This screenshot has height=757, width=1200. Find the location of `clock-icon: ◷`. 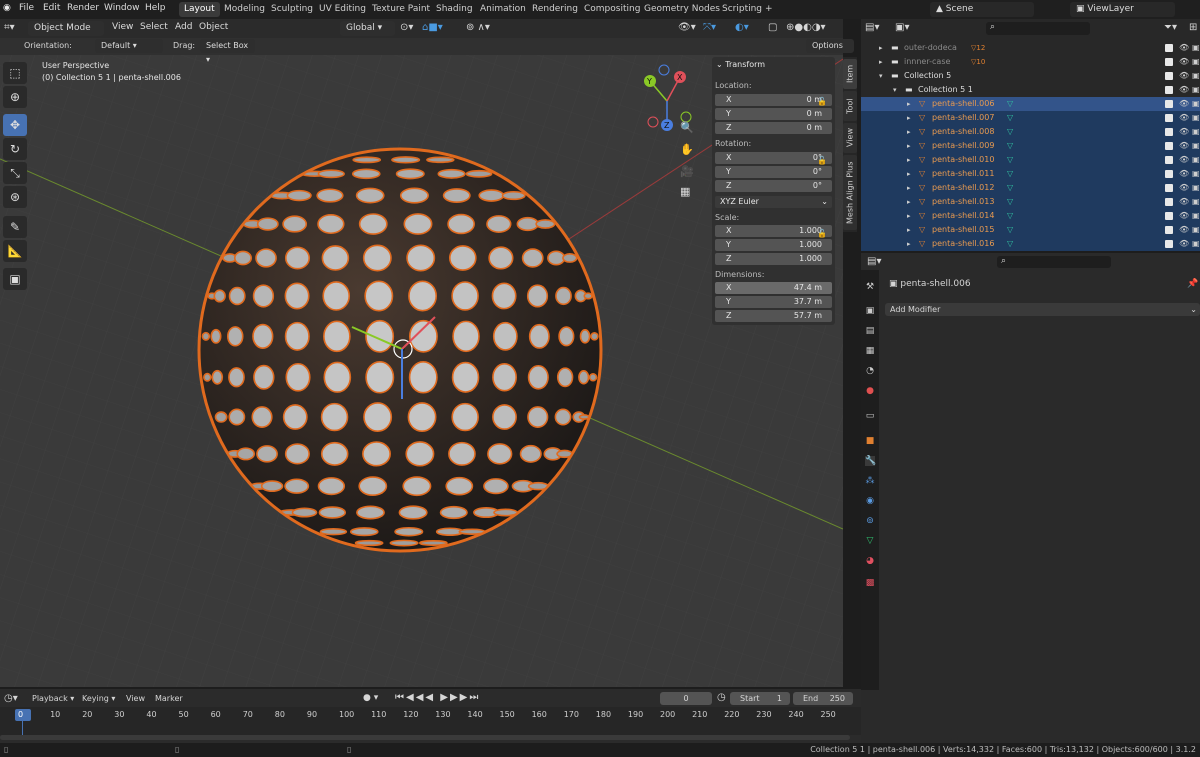

clock-icon: ◷ is located at coordinates (721, 697).